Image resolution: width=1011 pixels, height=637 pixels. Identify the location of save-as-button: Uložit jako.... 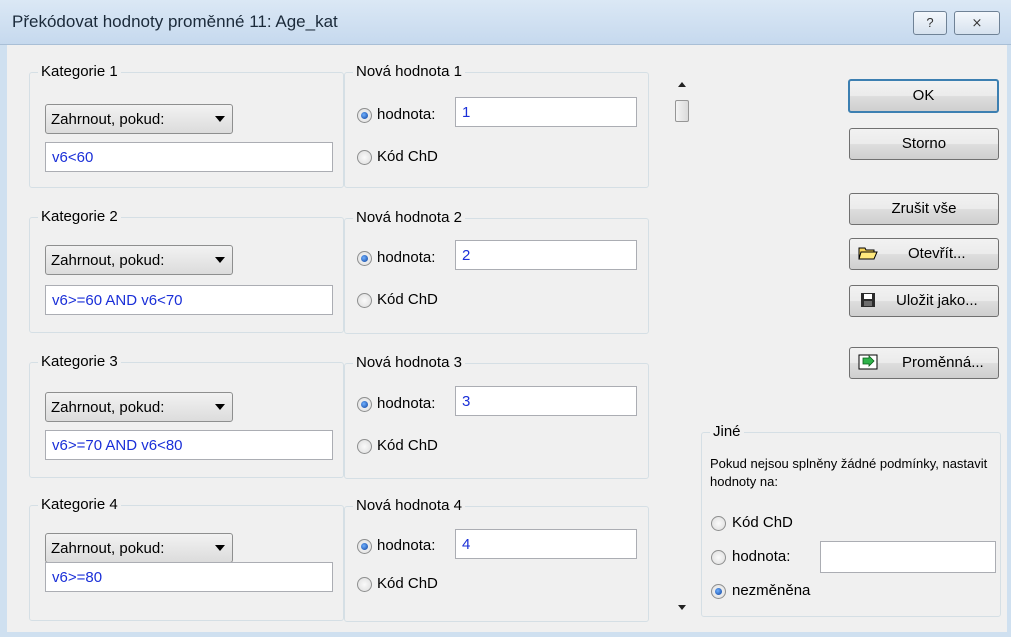
(924, 301).